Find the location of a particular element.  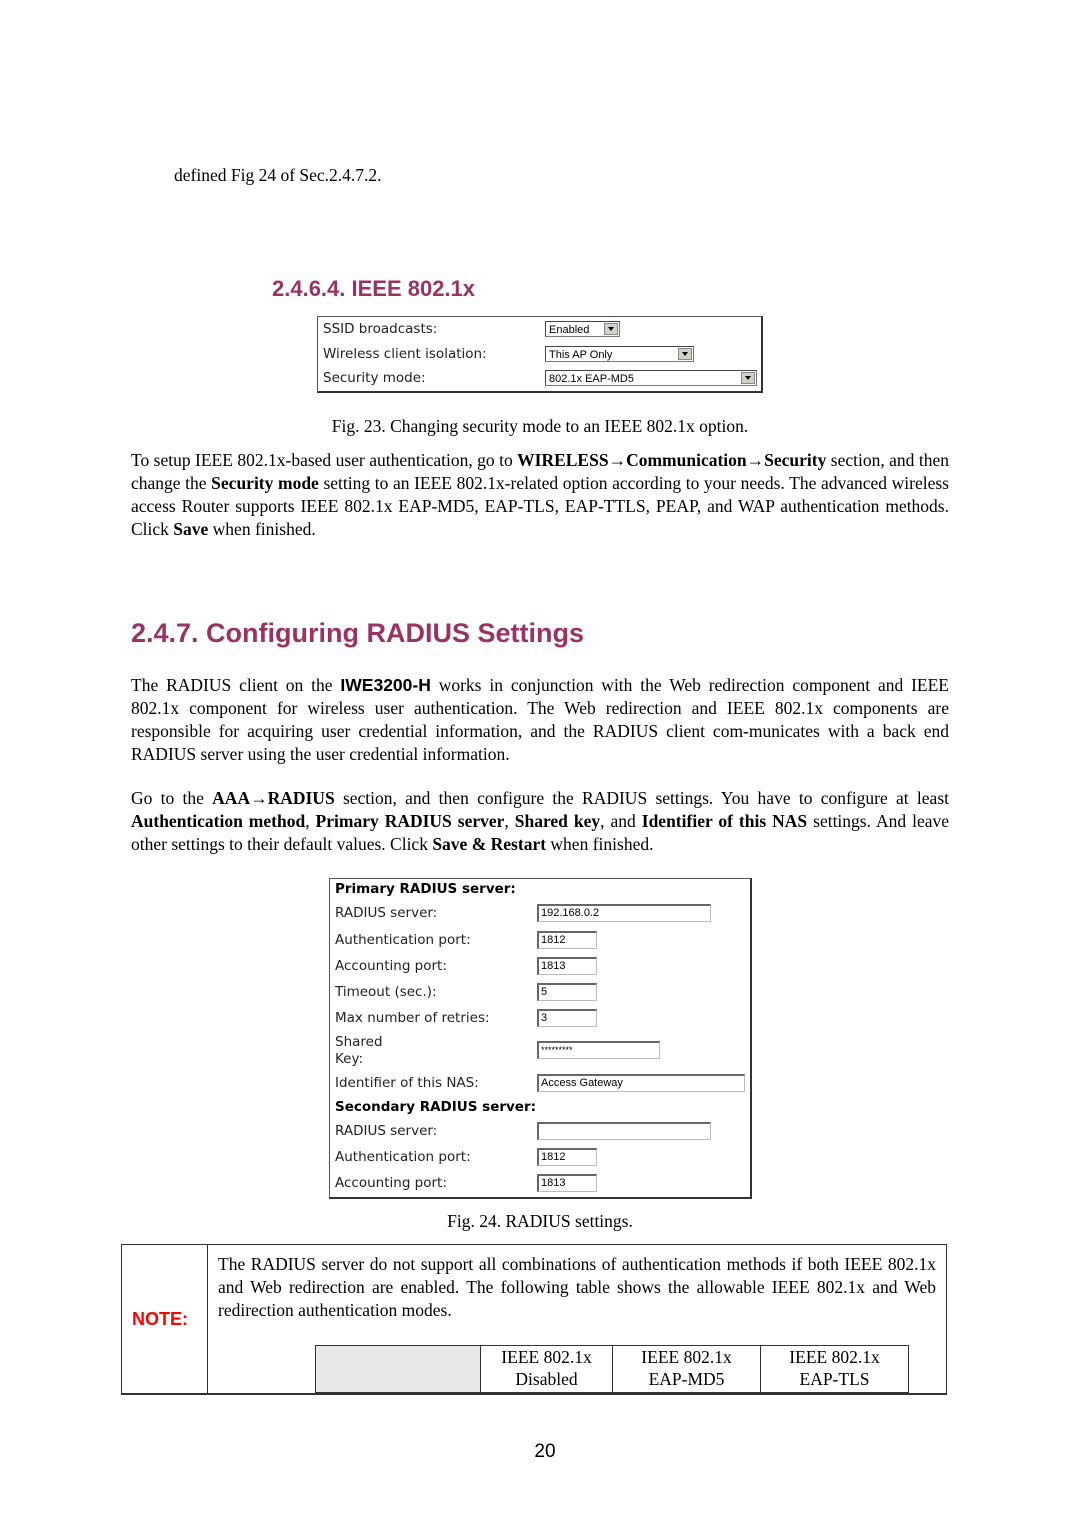

header-line2: EAP-TLS is located at coordinates (834, 1379).